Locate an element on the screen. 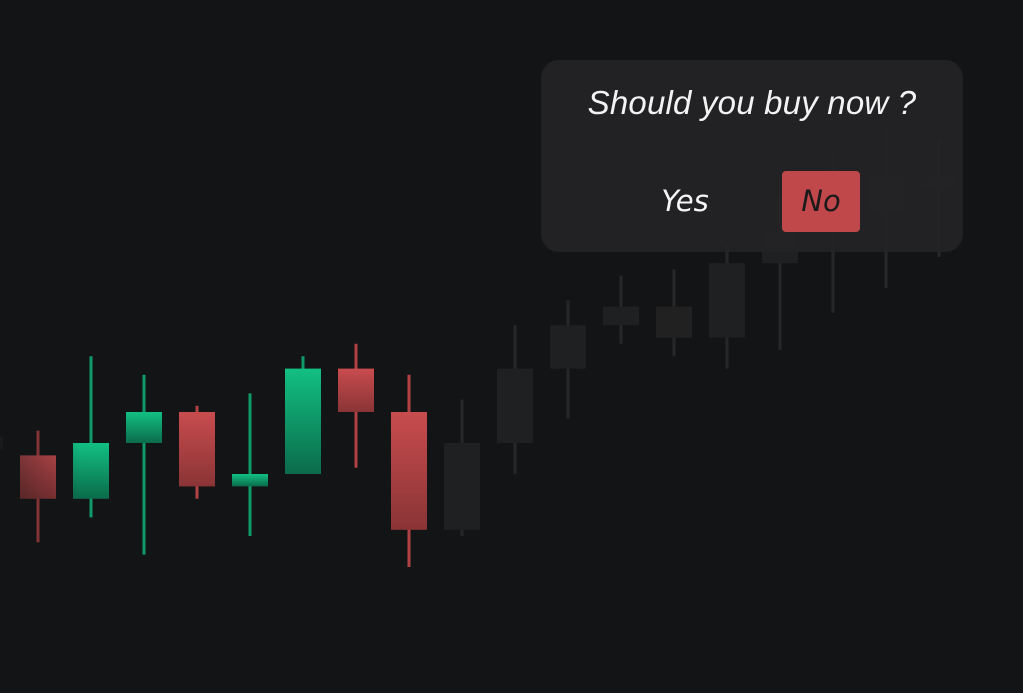 The width and height of the screenshot is (1023, 693). yes-button: Yes is located at coordinates (685, 201).